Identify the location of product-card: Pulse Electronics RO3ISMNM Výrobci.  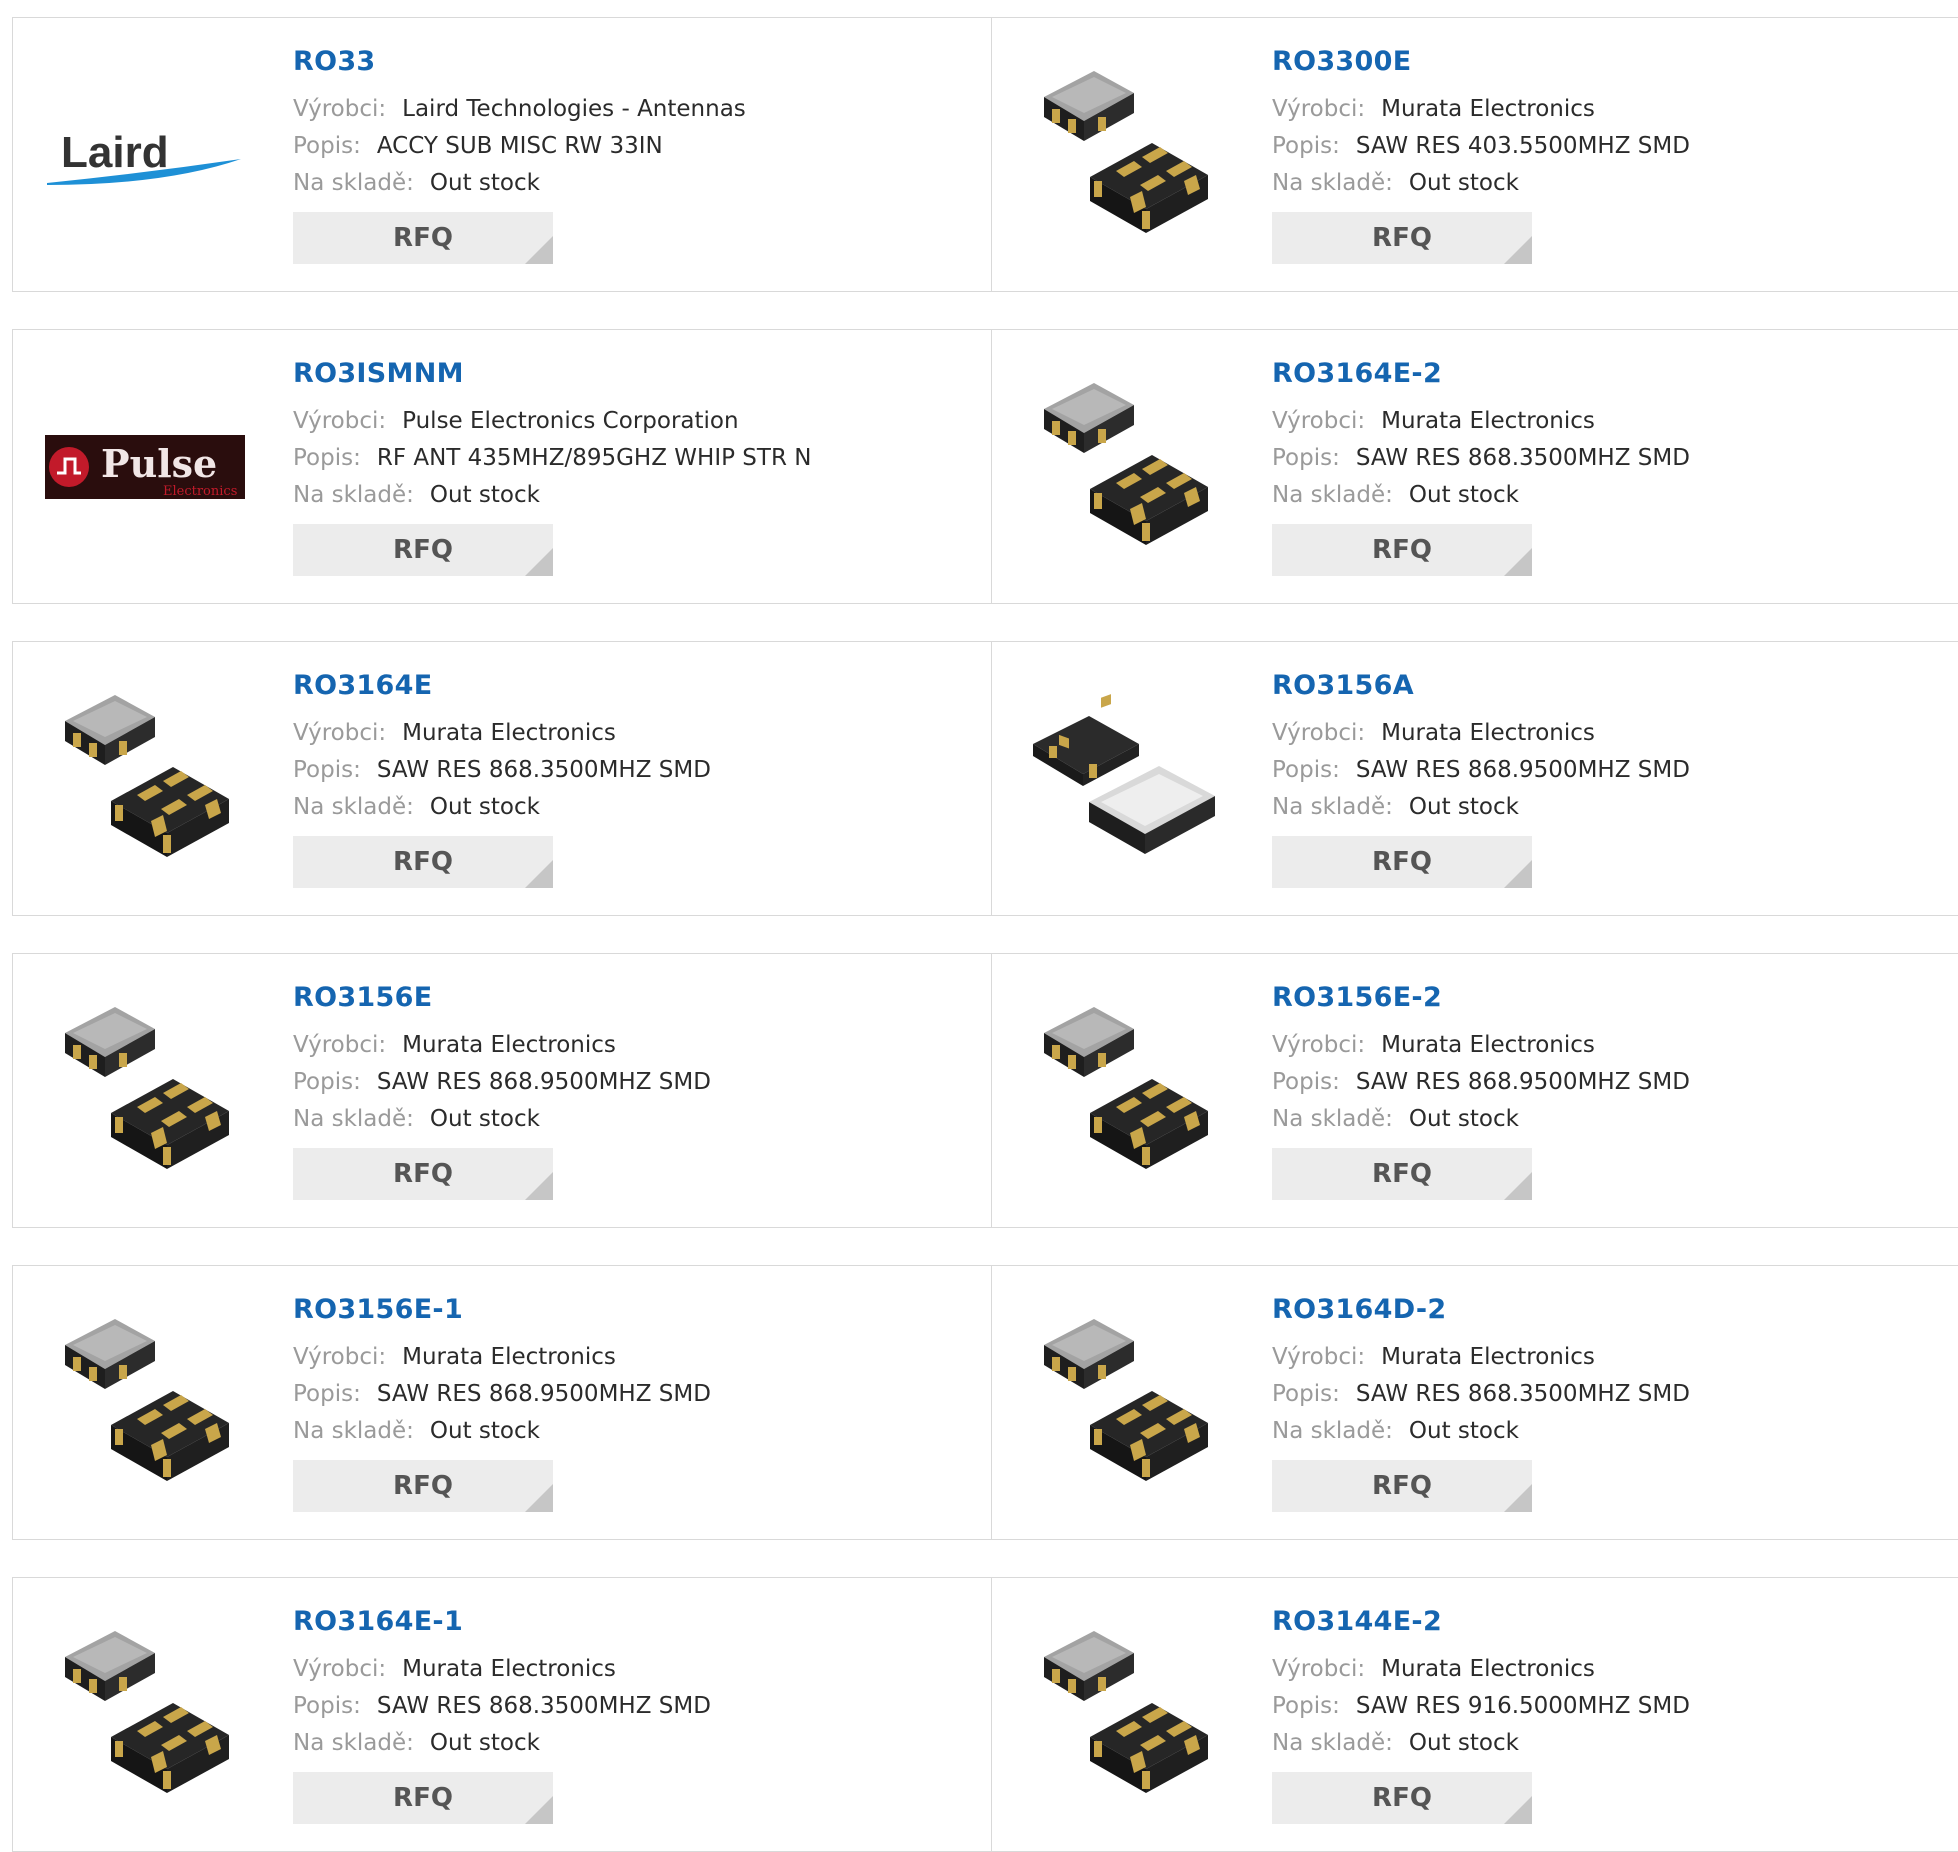
(502, 466).